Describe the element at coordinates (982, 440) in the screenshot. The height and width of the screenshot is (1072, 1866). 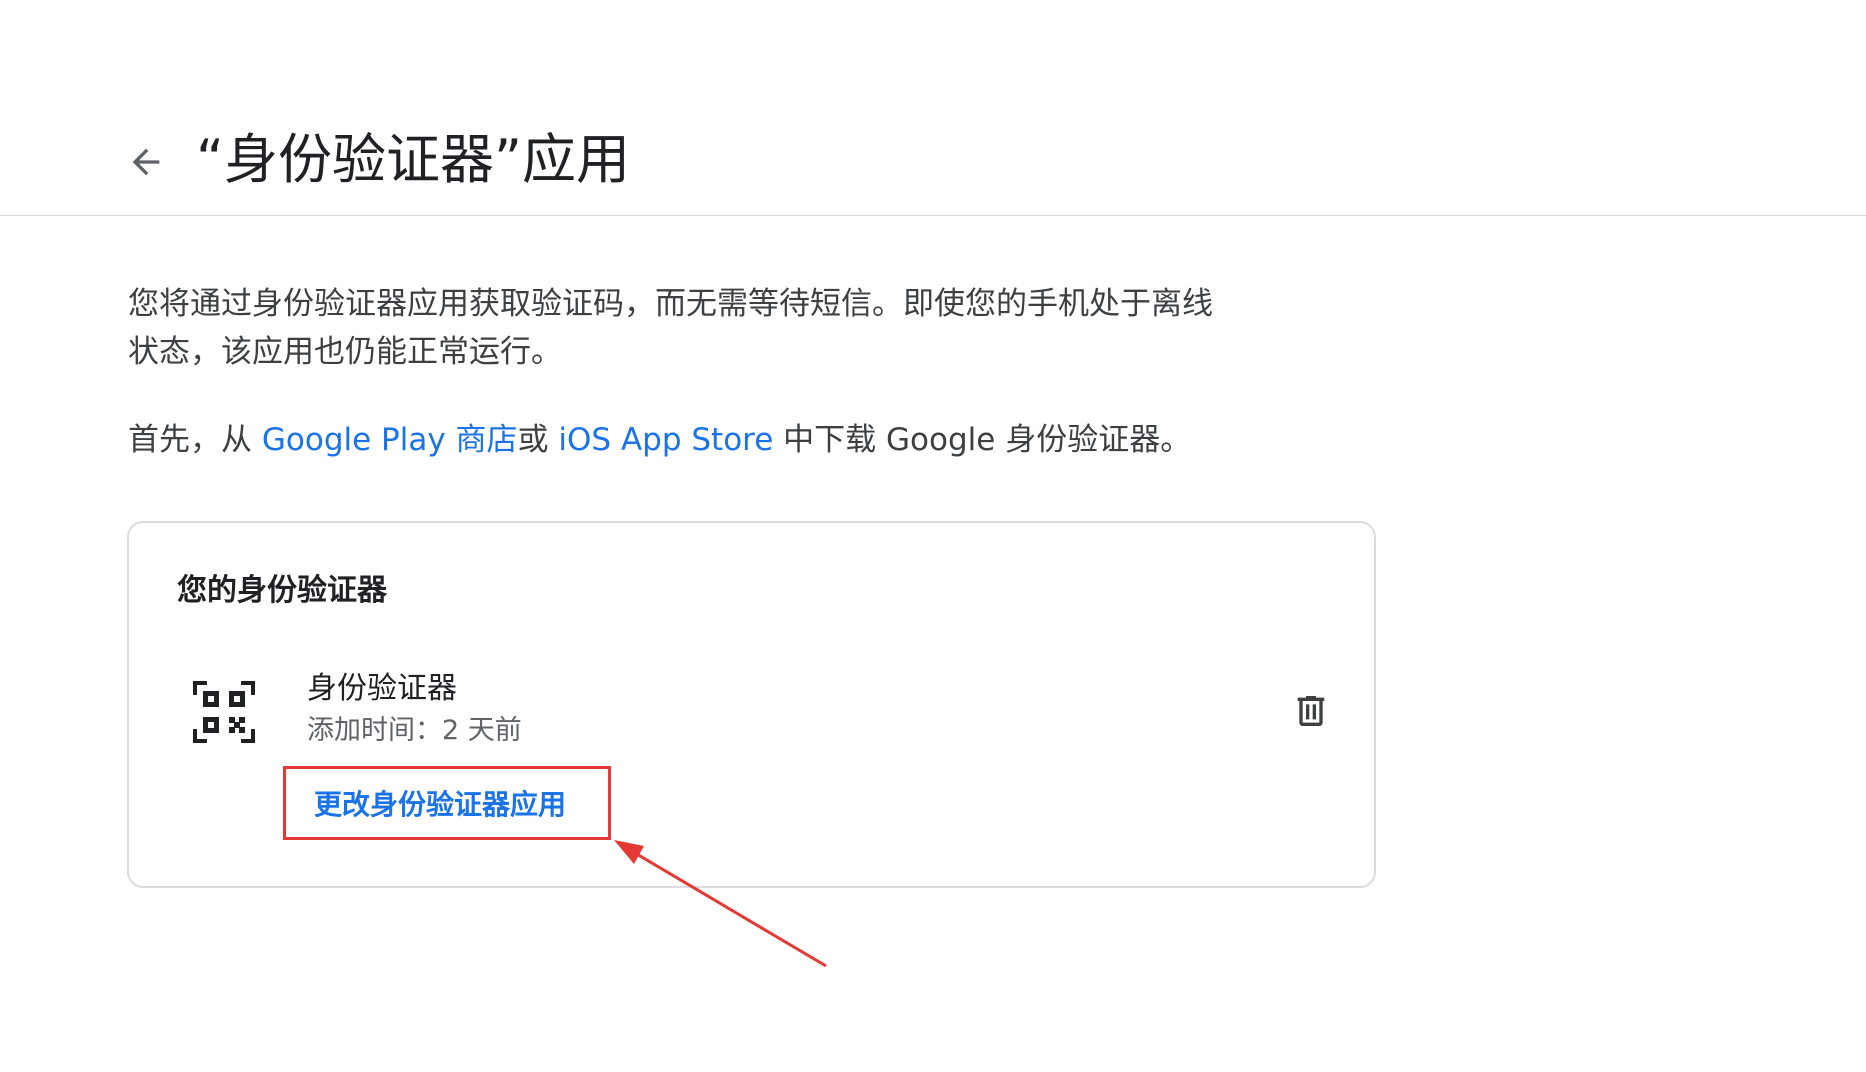
I see `download-suffix: 中下载 Google 身份验证器。` at that location.